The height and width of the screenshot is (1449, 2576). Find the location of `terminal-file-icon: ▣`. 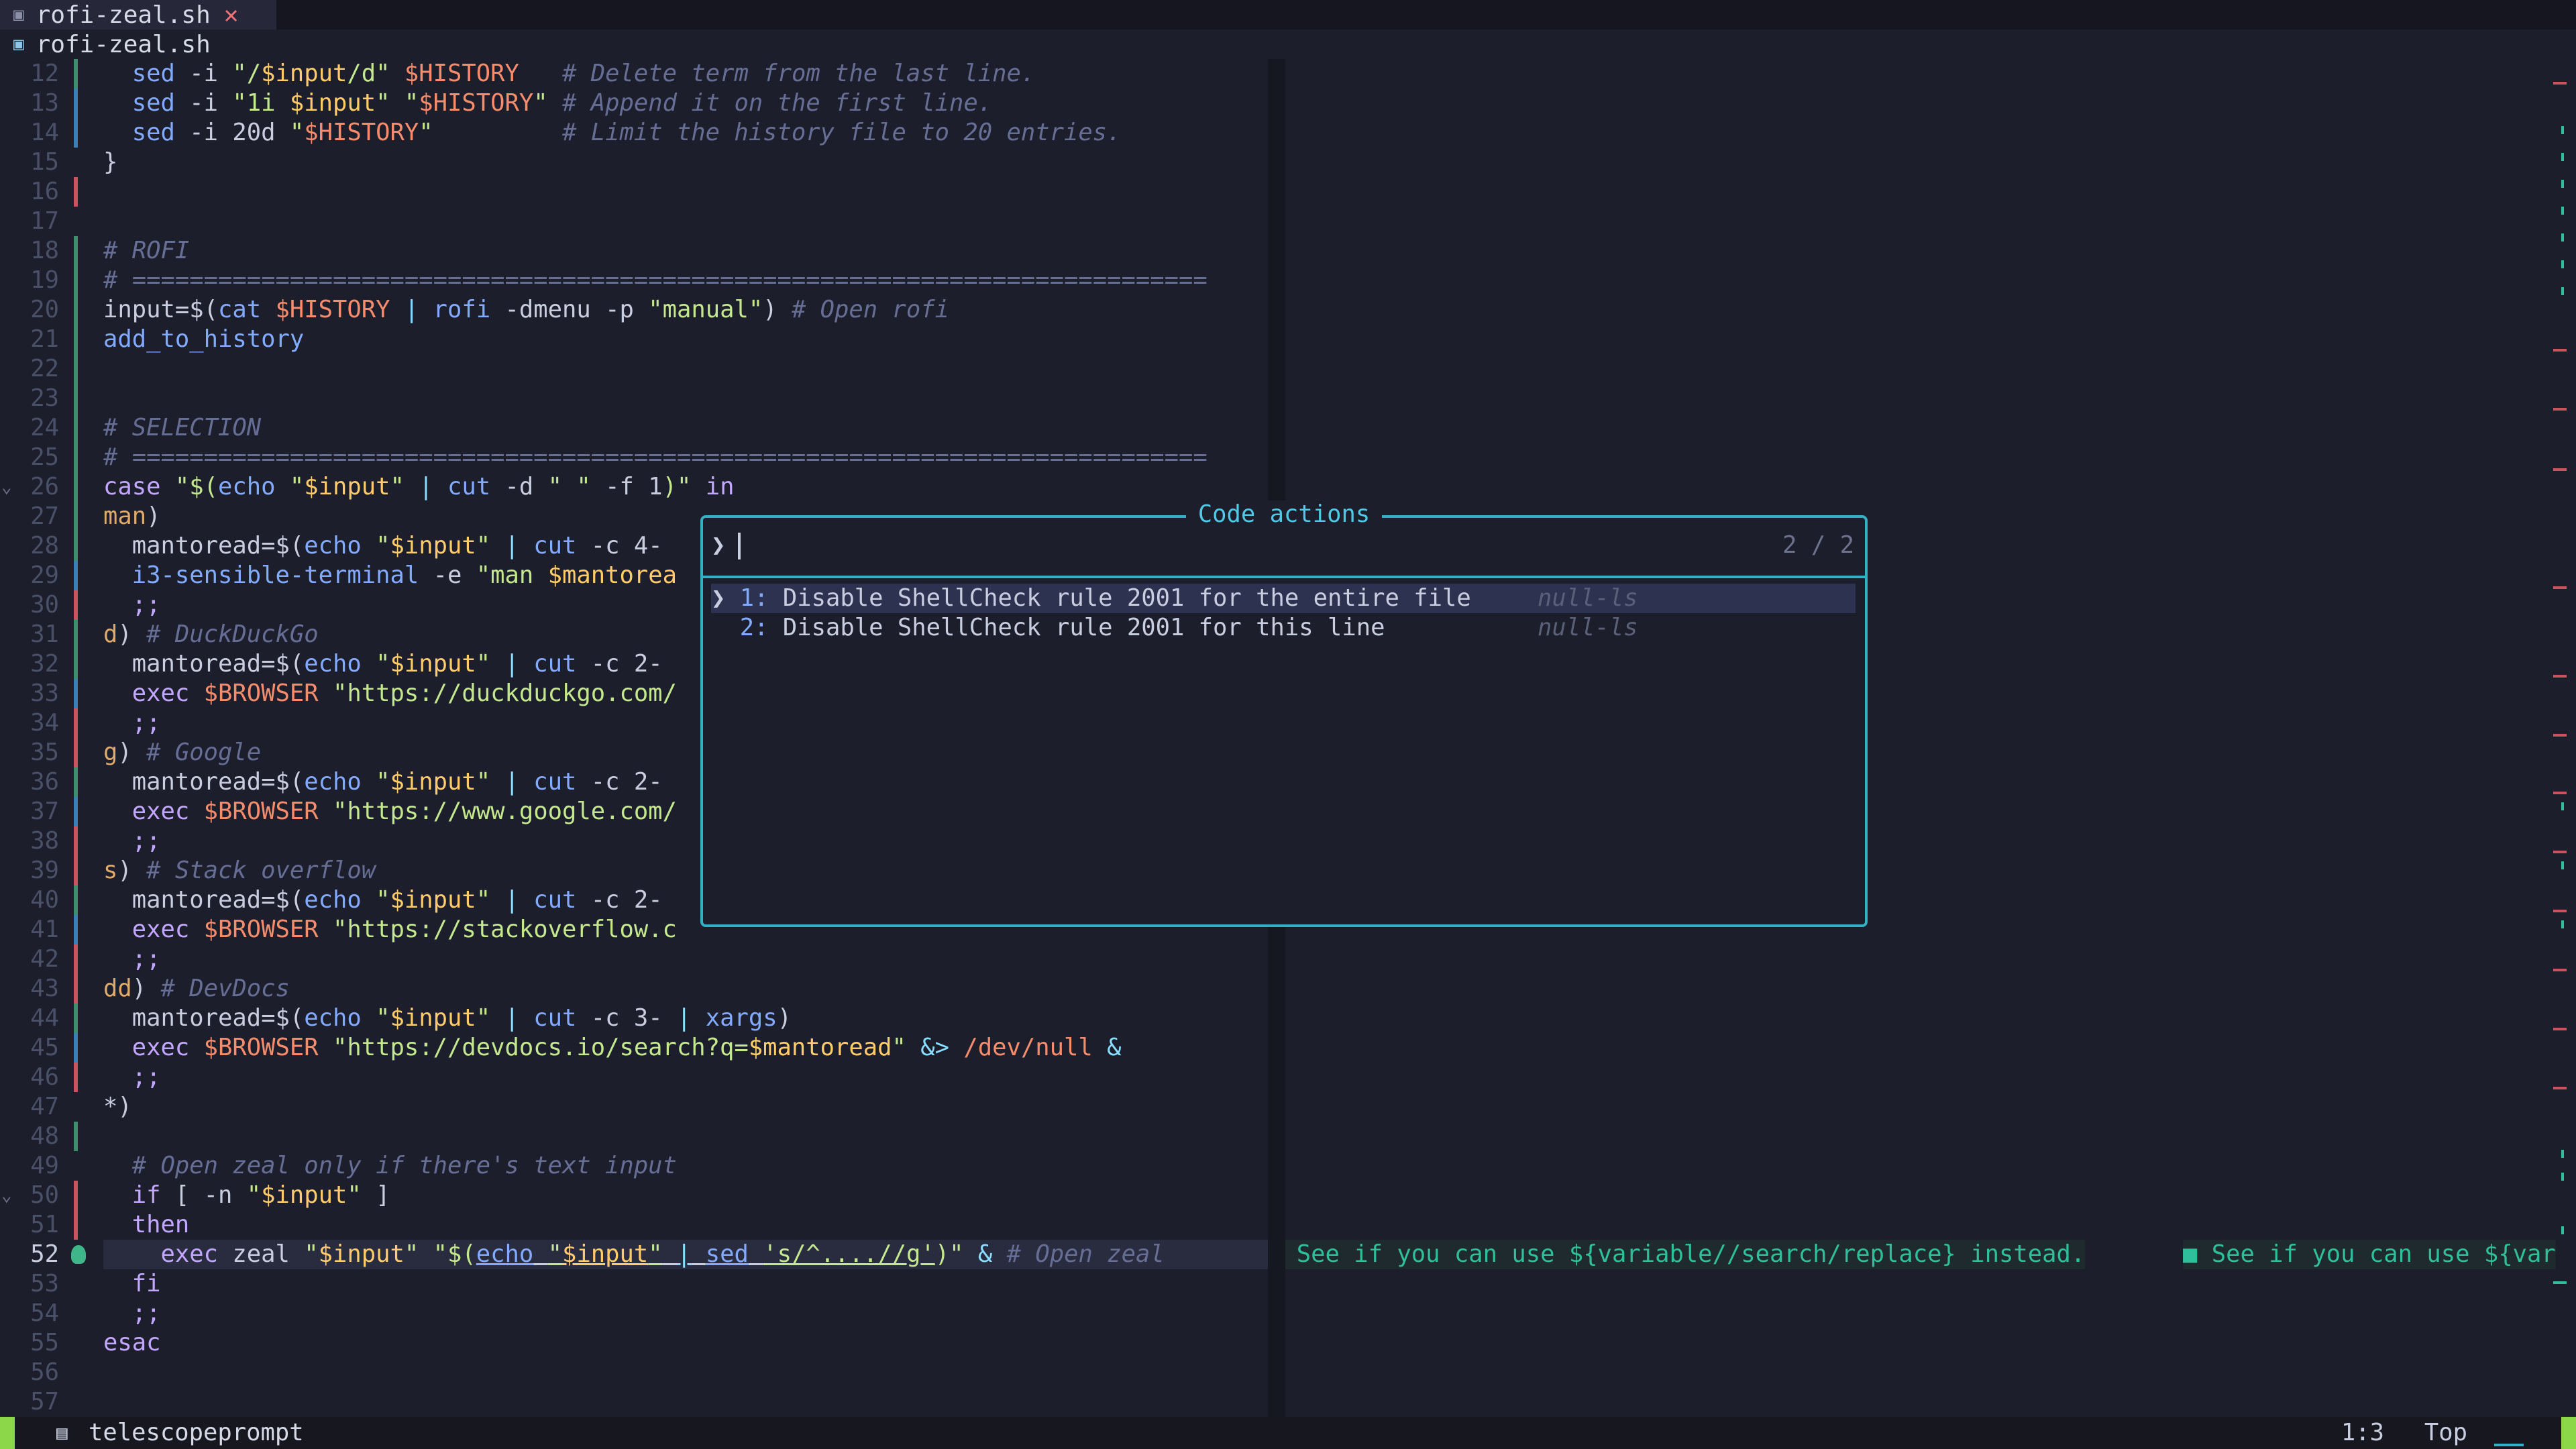

terminal-file-icon: ▣ is located at coordinates (18, 44).